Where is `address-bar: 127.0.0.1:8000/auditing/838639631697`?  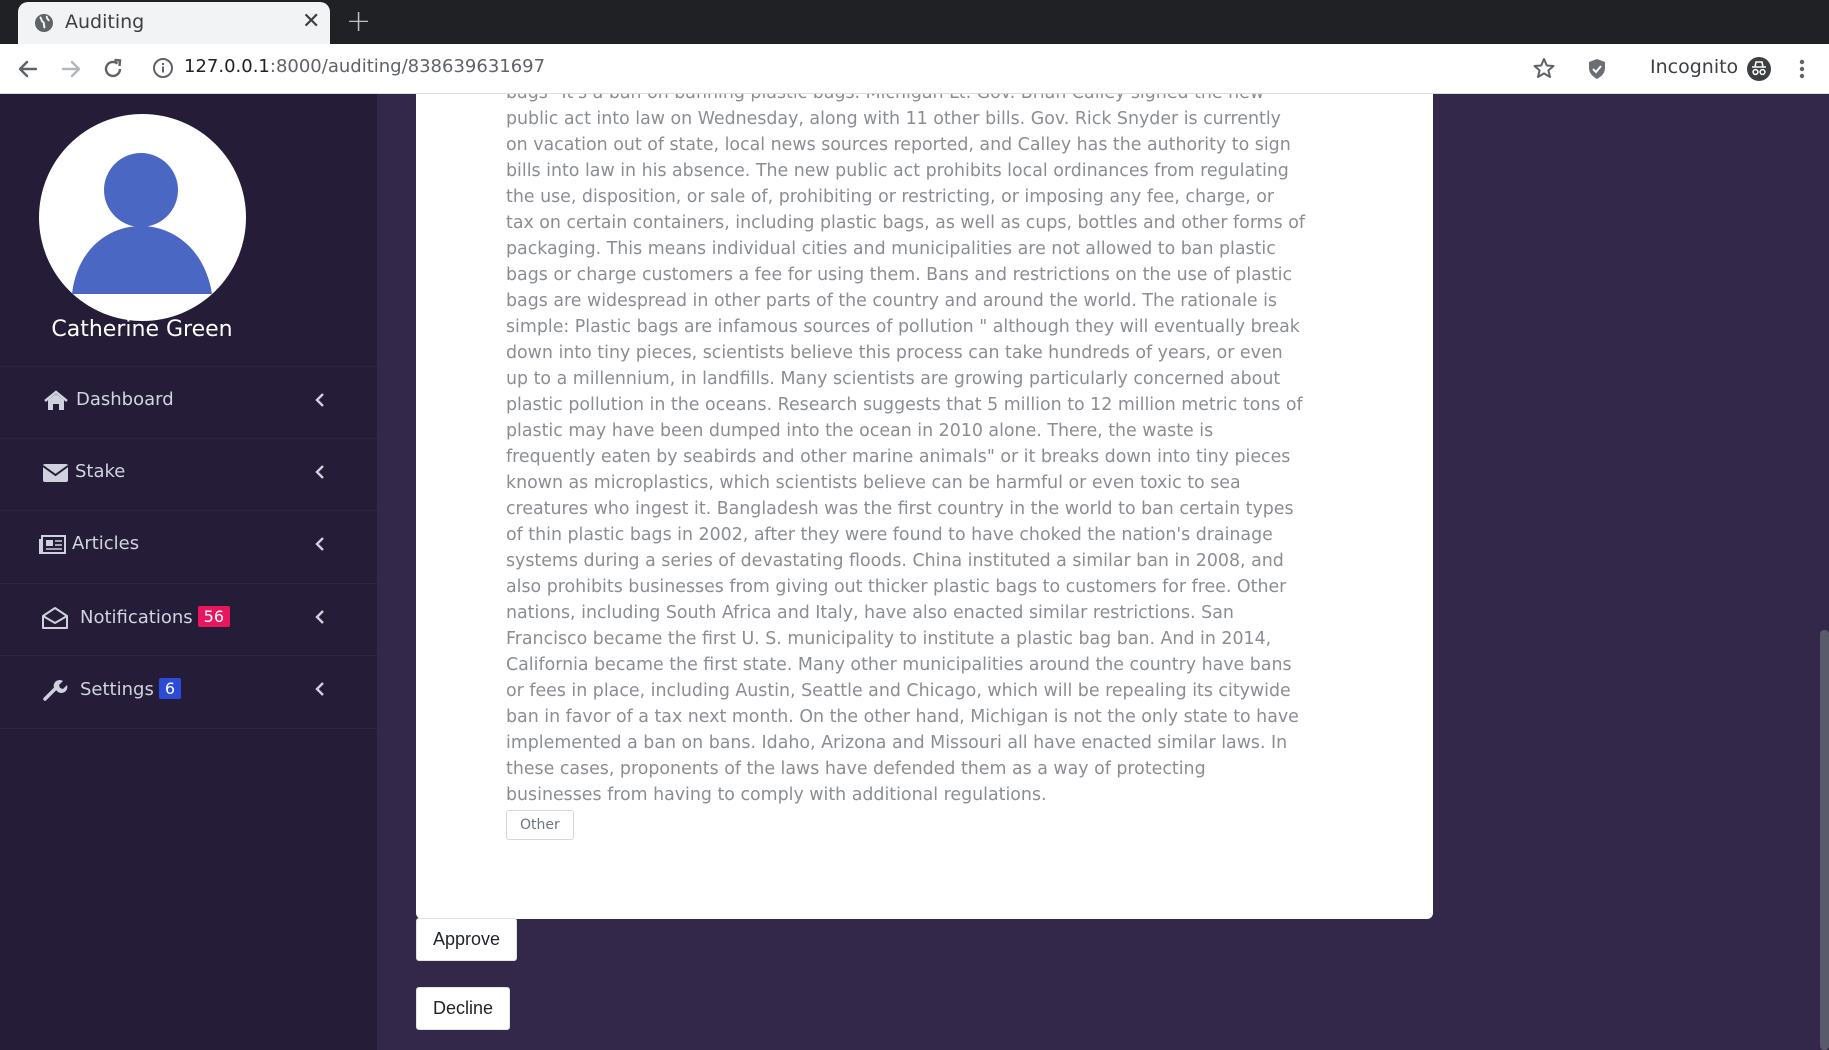 address-bar: 127.0.0.1:8000/auditing/838639631697 is located at coordinates (364, 66).